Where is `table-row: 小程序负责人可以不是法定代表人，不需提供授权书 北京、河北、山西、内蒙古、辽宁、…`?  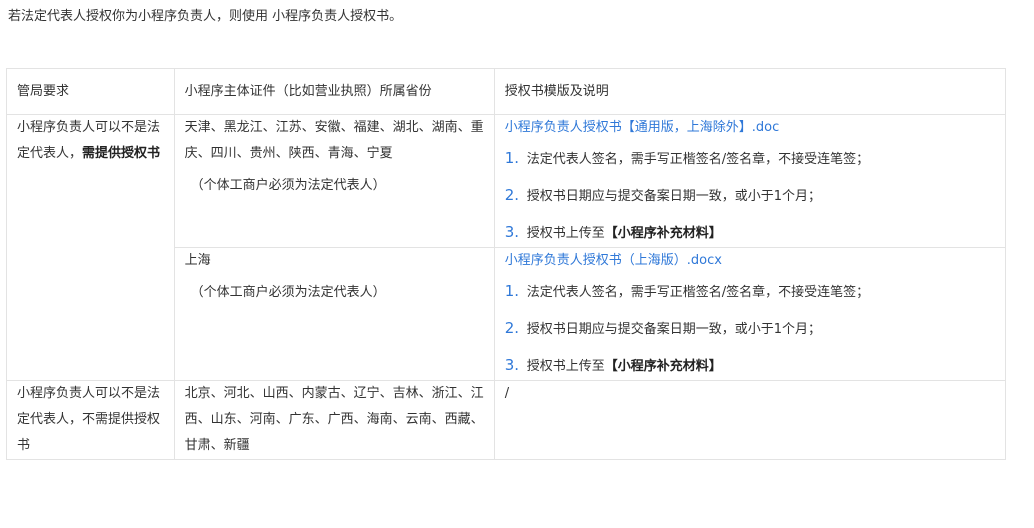 table-row: 小程序负责人可以不是法定代表人，不需提供授权书 北京、河北、山西、内蒙古、辽宁、… is located at coordinates (506, 420).